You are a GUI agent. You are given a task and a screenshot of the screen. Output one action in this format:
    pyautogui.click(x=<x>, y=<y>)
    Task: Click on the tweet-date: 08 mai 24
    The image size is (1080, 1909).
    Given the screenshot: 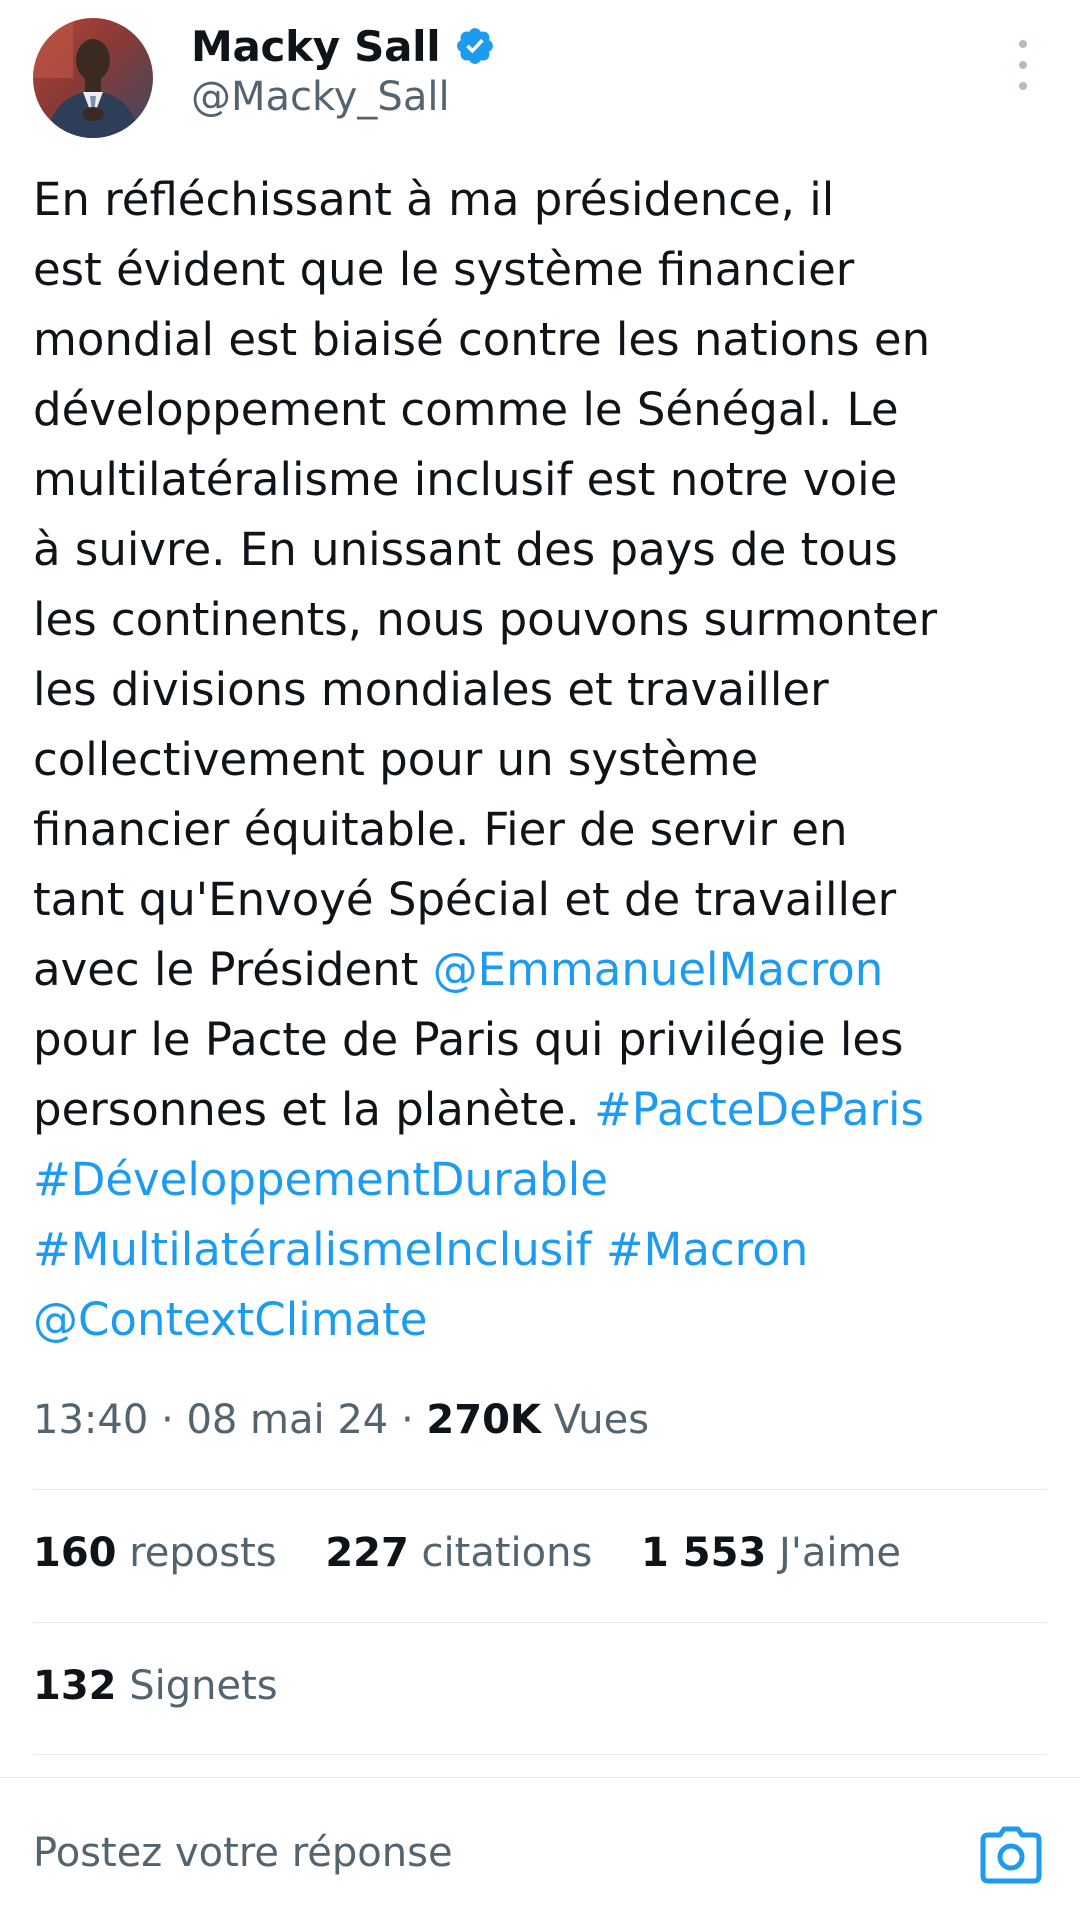 What is the action you would take?
    pyautogui.click(x=287, y=1420)
    